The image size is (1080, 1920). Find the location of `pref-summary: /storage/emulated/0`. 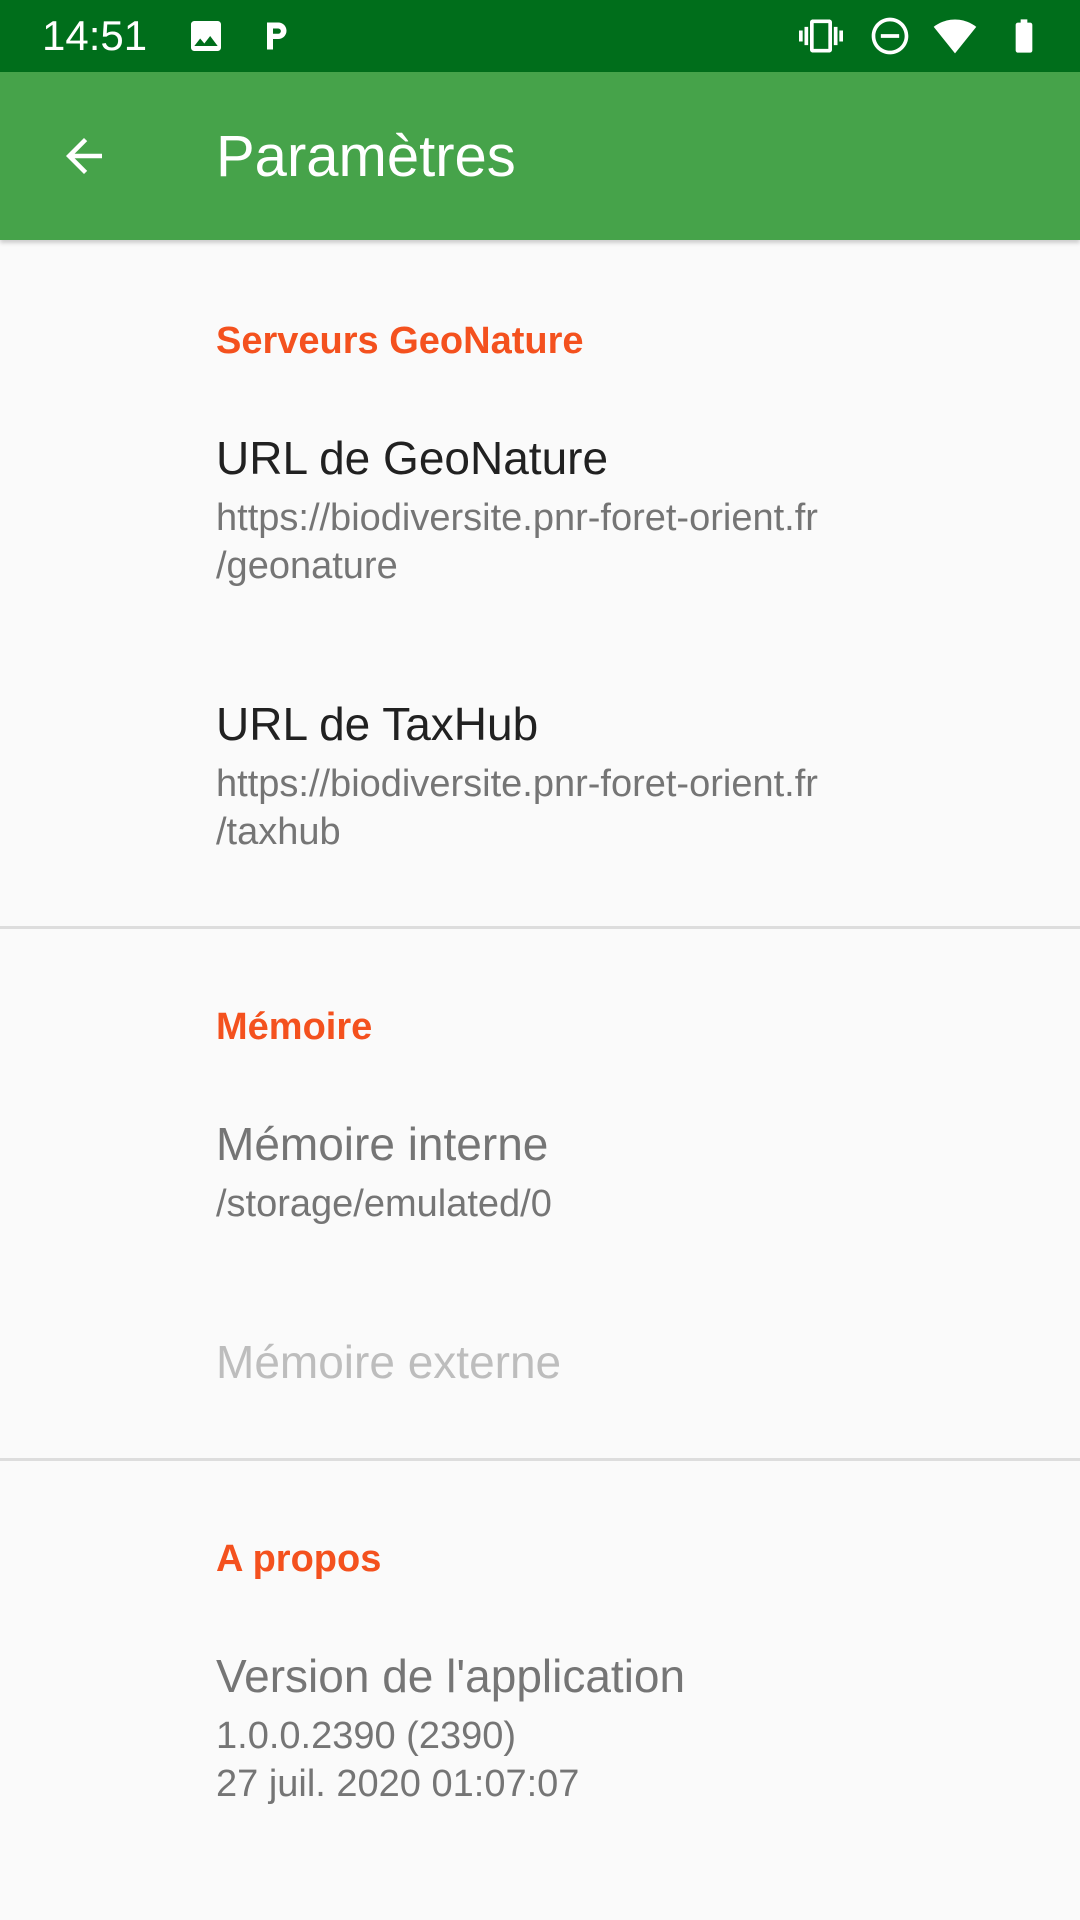

pref-summary: /storage/emulated/0 is located at coordinates (384, 1204).